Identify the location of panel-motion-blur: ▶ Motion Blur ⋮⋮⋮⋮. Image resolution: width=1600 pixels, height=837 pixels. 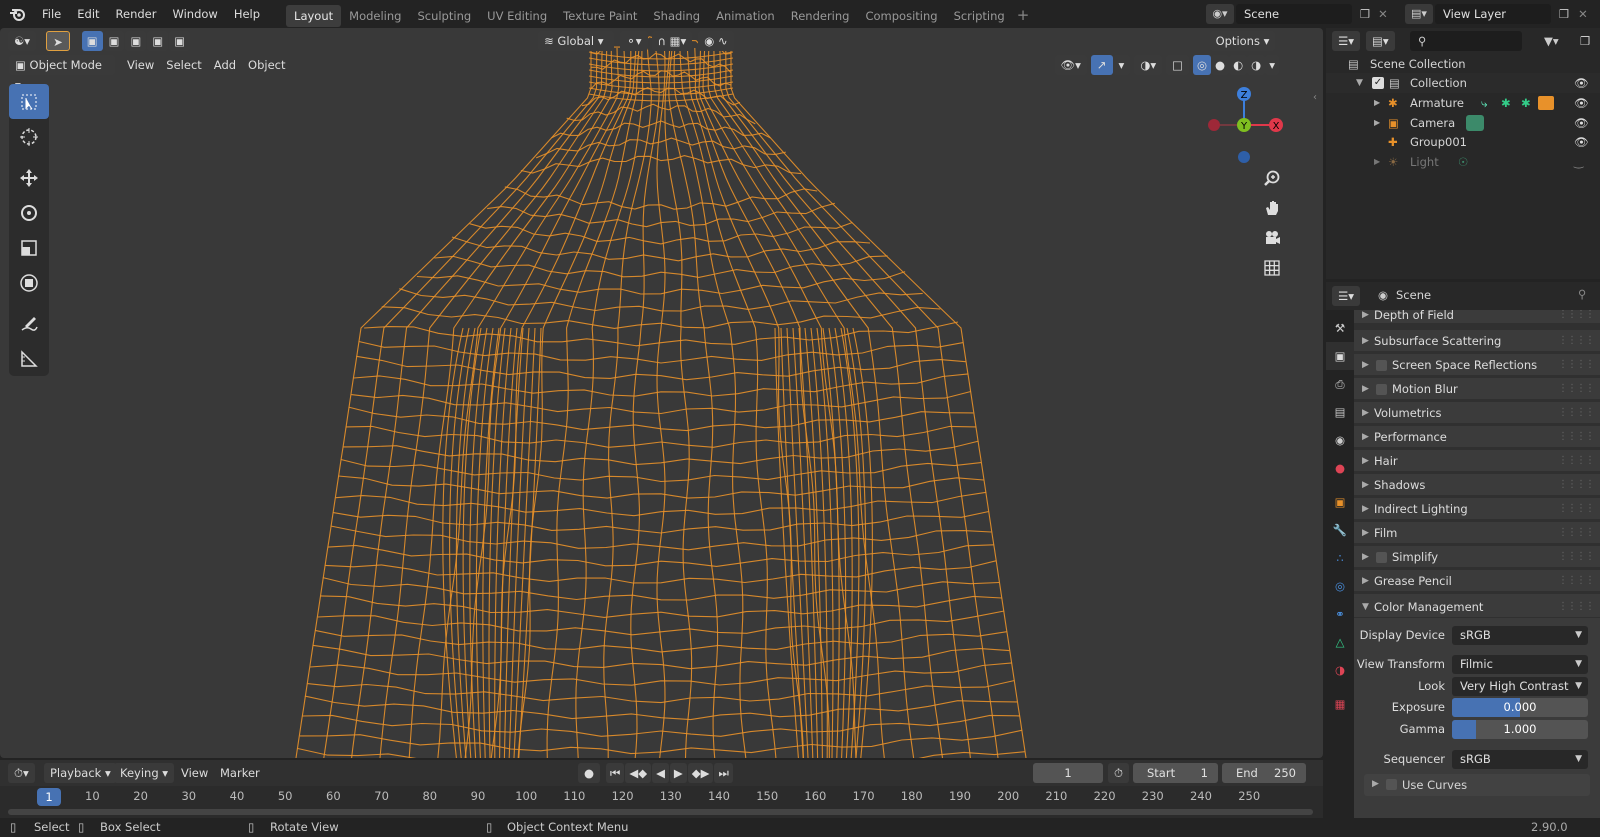
(1477, 389).